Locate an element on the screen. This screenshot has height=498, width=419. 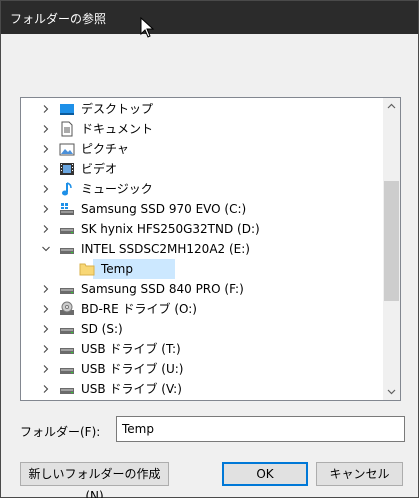
mouse-cursor-icon is located at coordinates (147, 27).